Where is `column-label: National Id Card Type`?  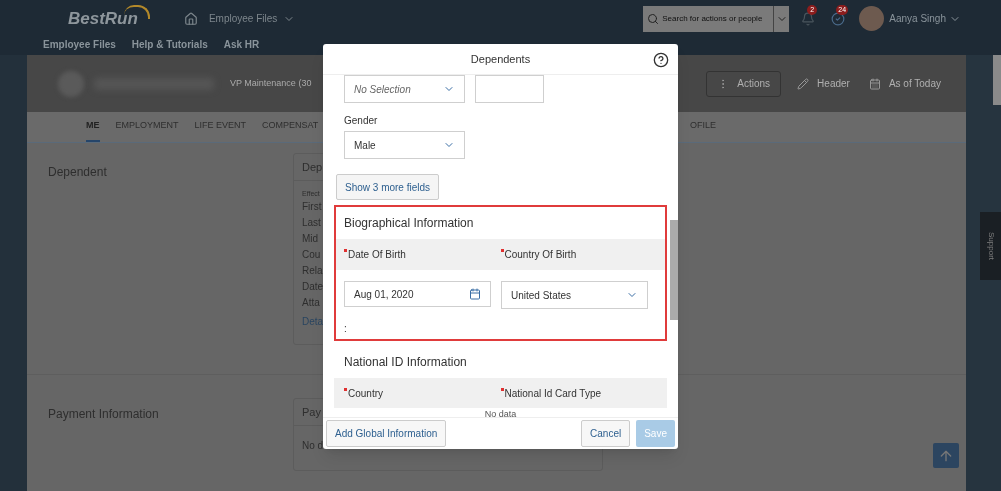
column-label: National Id Card Type is located at coordinates (578, 393).